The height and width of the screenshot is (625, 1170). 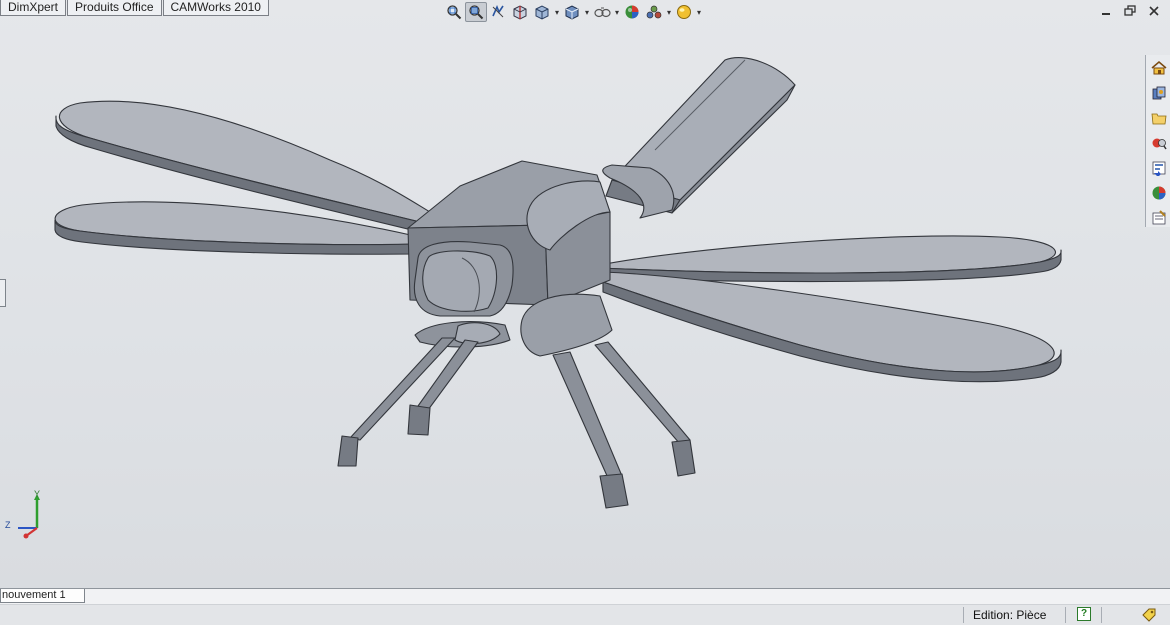 I want to click on status-bar: Edition: Pièce ?, so click(x=585, y=614).